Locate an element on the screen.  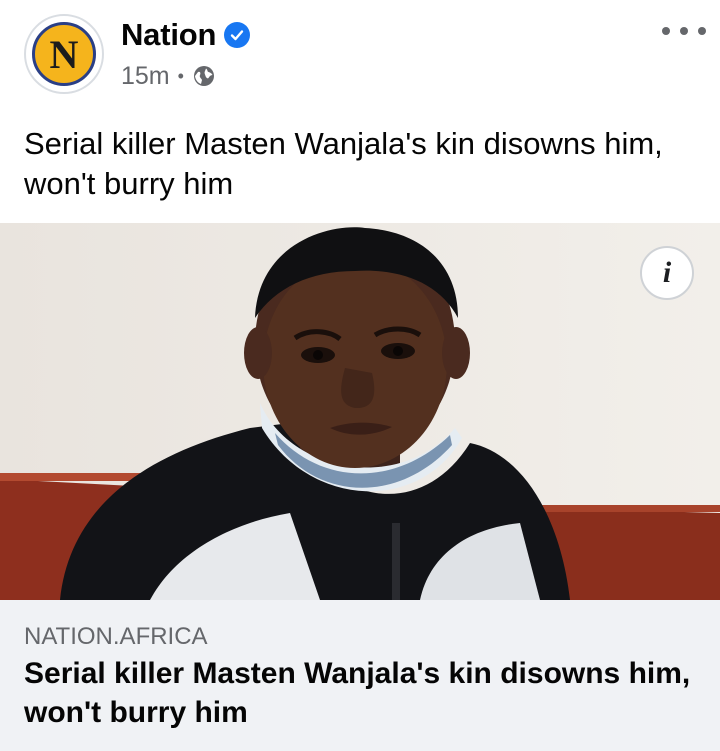
more-options-button is located at coordinates (684, 31).